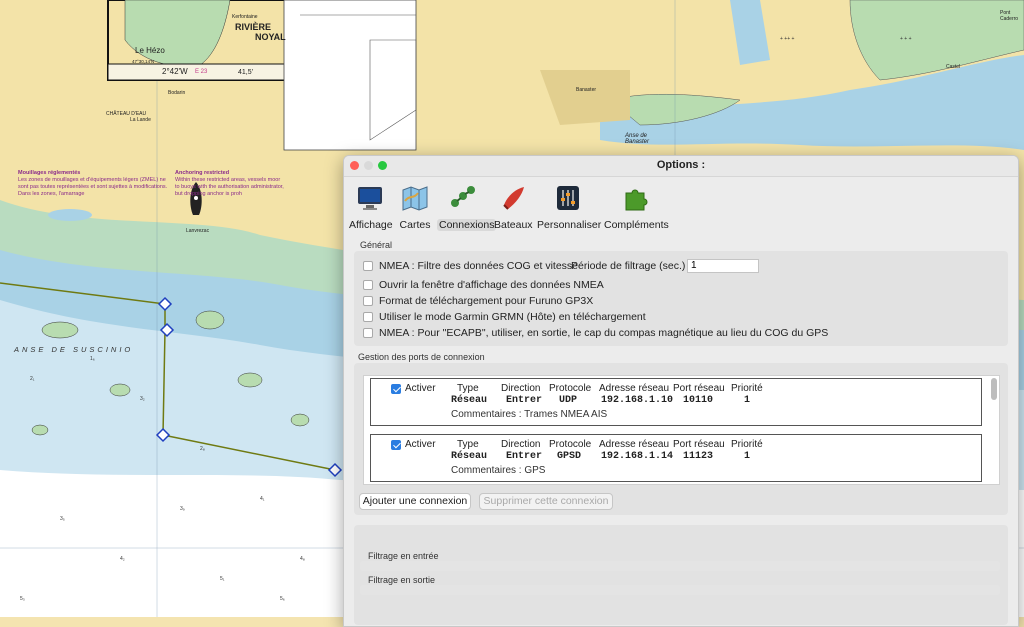 This screenshot has width=1024, height=627. I want to click on tab-personnaliser: Personnaliser, so click(569, 207).